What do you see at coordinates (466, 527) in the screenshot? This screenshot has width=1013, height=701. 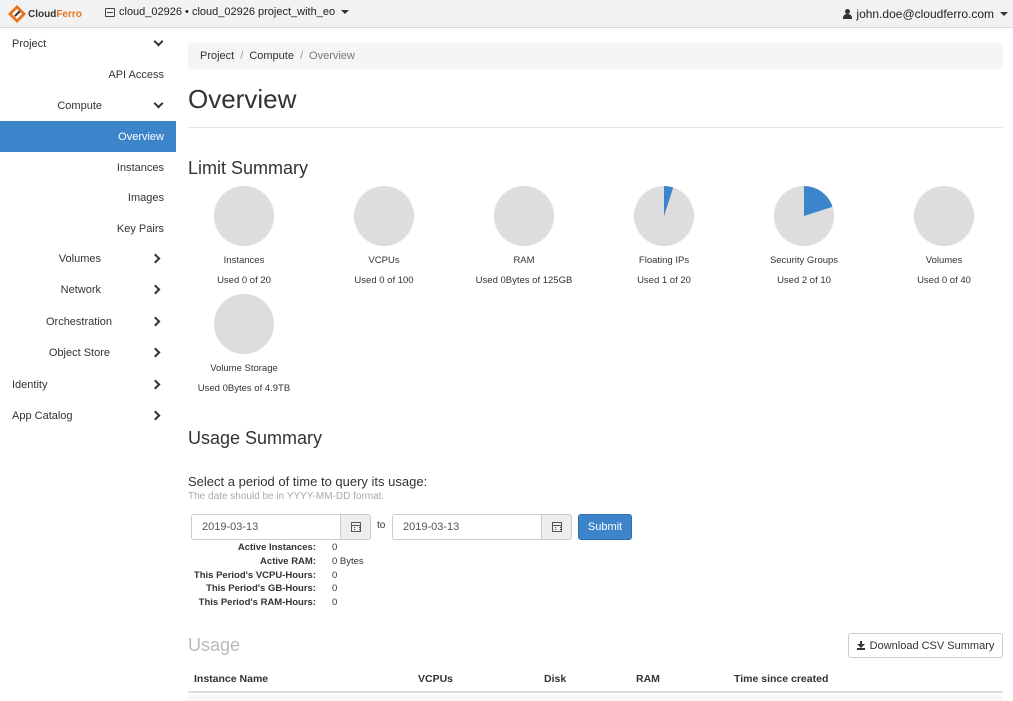 I see `end-date-input` at bounding box center [466, 527].